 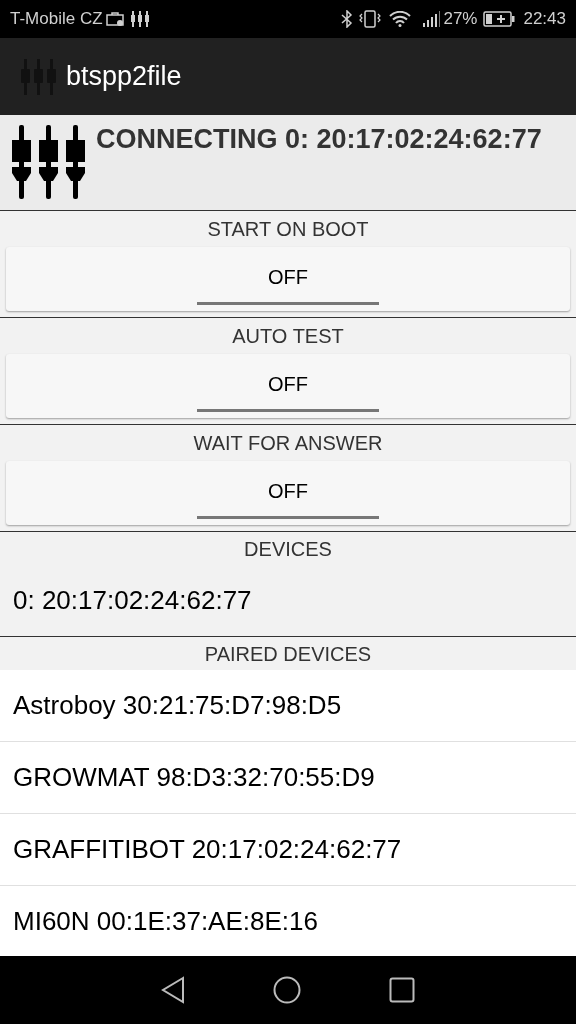 What do you see at coordinates (288, 549) in the screenshot?
I see `section-label: DEVICES` at bounding box center [288, 549].